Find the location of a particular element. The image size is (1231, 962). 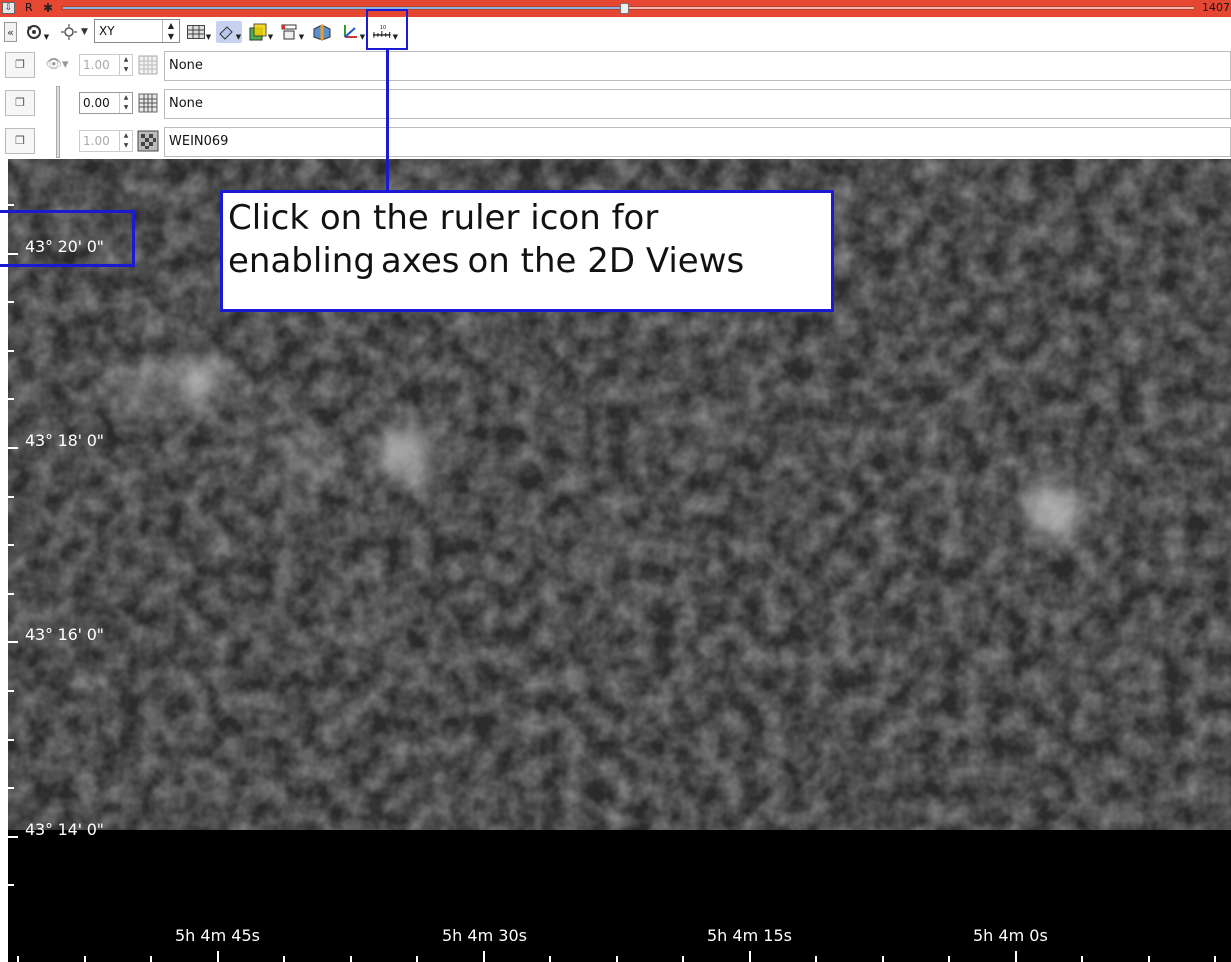

ra-axis-label: 5h 4m 30s is located at coordinates (484, 935).